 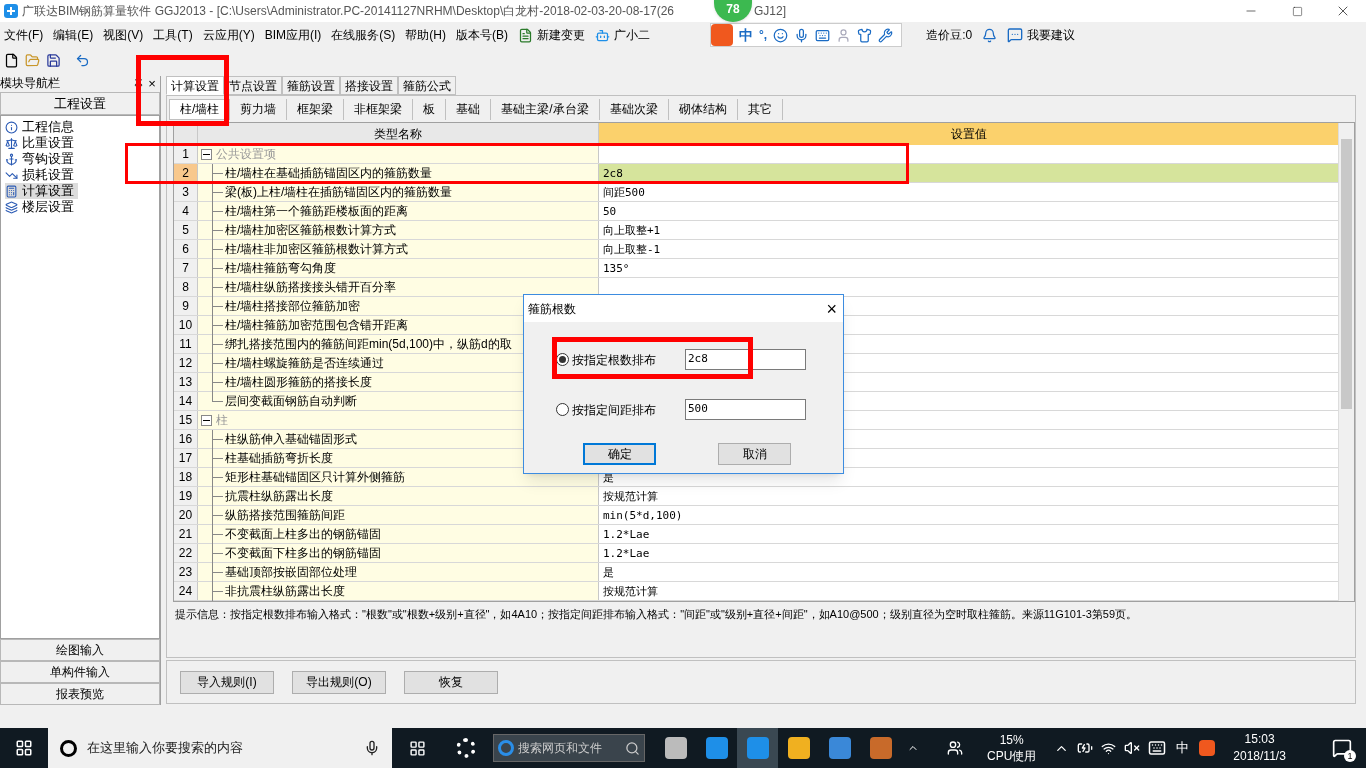 What do you see at coordinates (703, 109) in the screenshot?
I see `sub-tab: 砌体结构` at bounding box center [703, 109].